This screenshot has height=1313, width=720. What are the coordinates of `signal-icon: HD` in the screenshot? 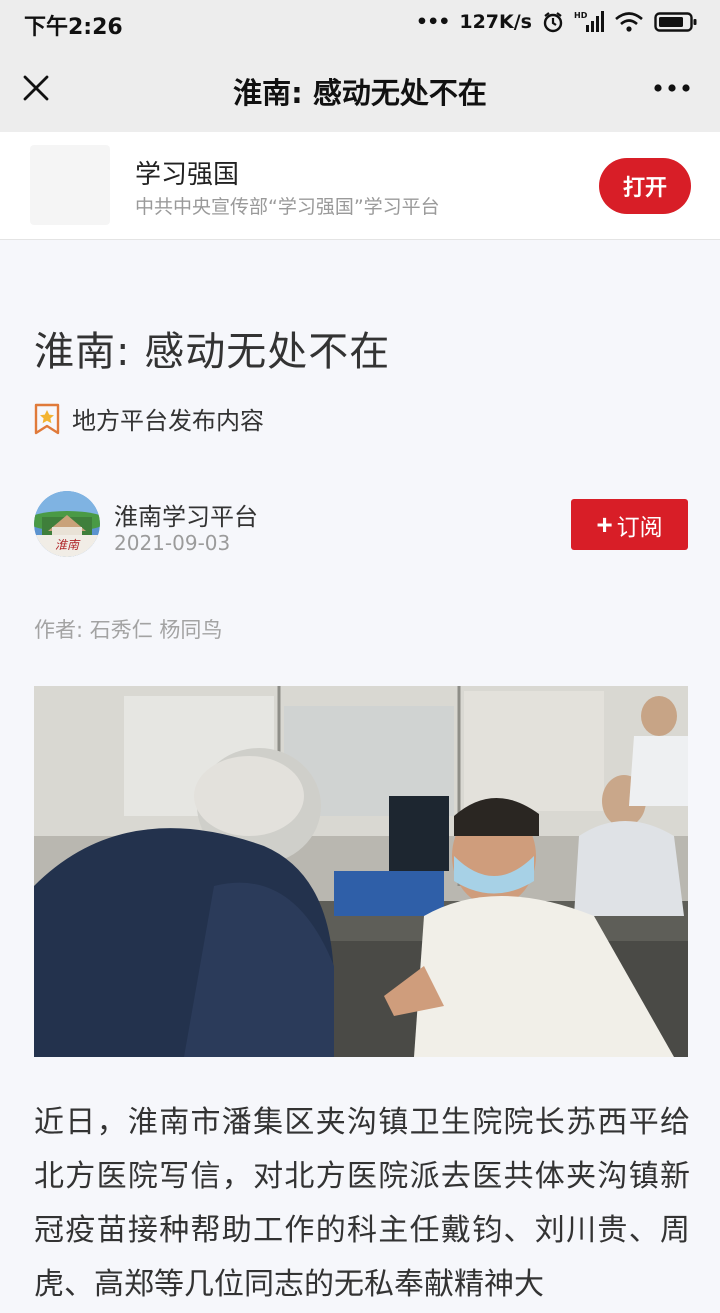 It's located at (589, 21).